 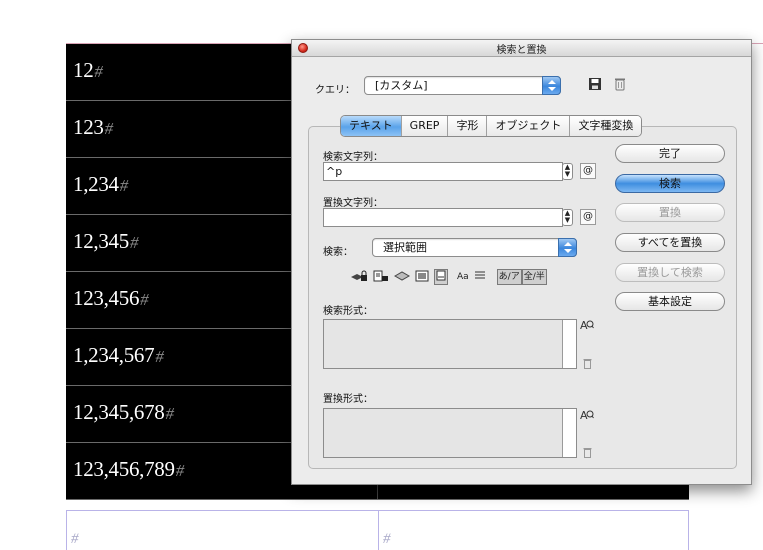 What do you see at coordinates (425, 126) in the screenshot?
I see `tab-grep: GREP` at bounding box center [425, 126].